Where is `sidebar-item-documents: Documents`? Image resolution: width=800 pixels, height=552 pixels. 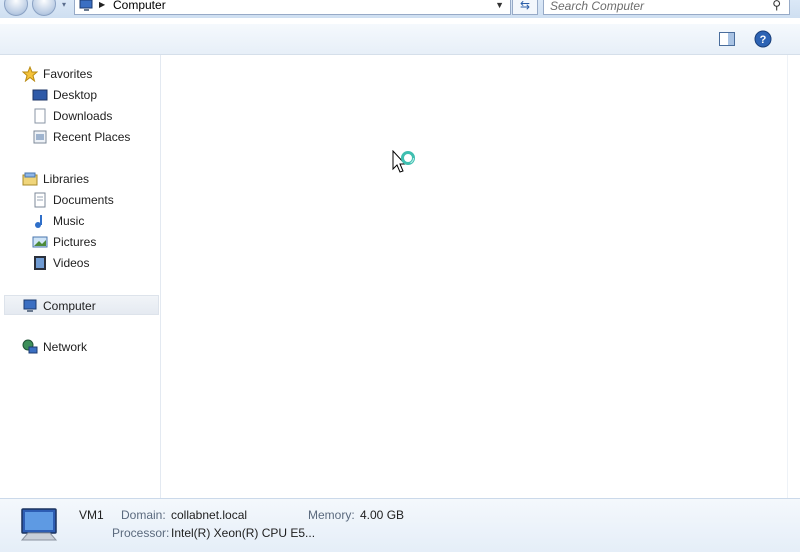 sidebar-item-documents: Documents is located at coordinates (79, 200).